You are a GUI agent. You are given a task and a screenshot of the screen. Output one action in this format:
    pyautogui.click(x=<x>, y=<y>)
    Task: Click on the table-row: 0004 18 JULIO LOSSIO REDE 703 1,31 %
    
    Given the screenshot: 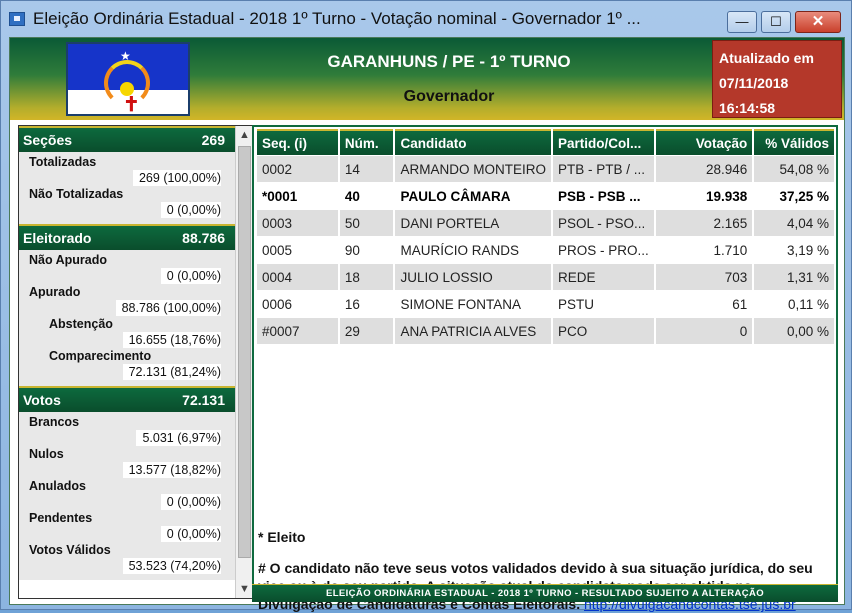 What is the action you would take?
    pyautogui.click(x=545, y=277)
    